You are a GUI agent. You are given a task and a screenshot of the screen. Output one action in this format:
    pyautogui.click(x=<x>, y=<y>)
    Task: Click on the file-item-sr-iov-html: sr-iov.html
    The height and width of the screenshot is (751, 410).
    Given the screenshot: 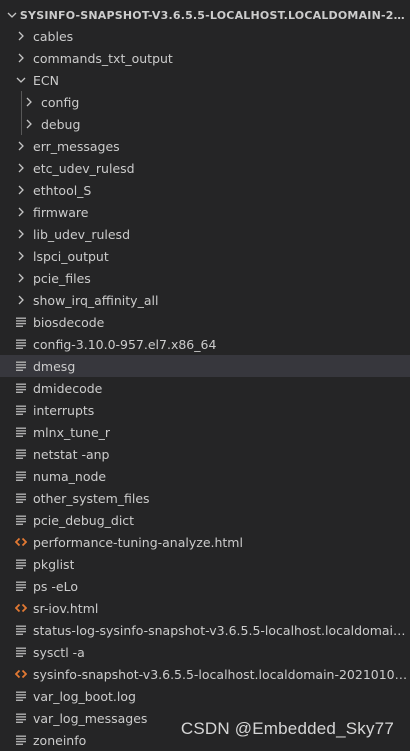 What is the action you would take?
    pyautogui.click(x=205, y=608)
    